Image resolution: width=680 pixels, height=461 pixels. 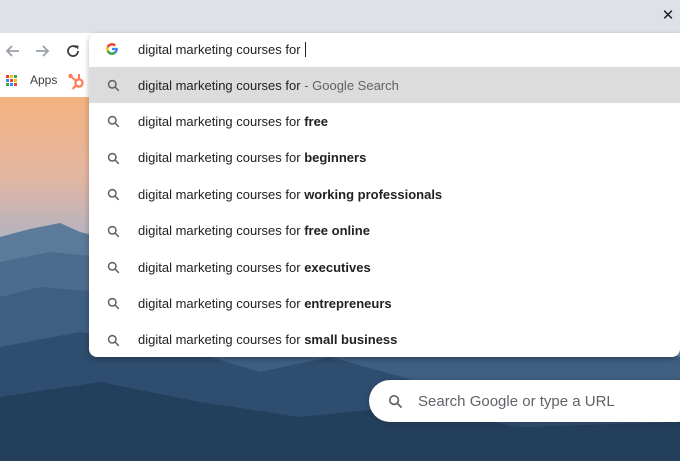 I want to click on apps-shortcut: Apps, so click(x=31, y=80).